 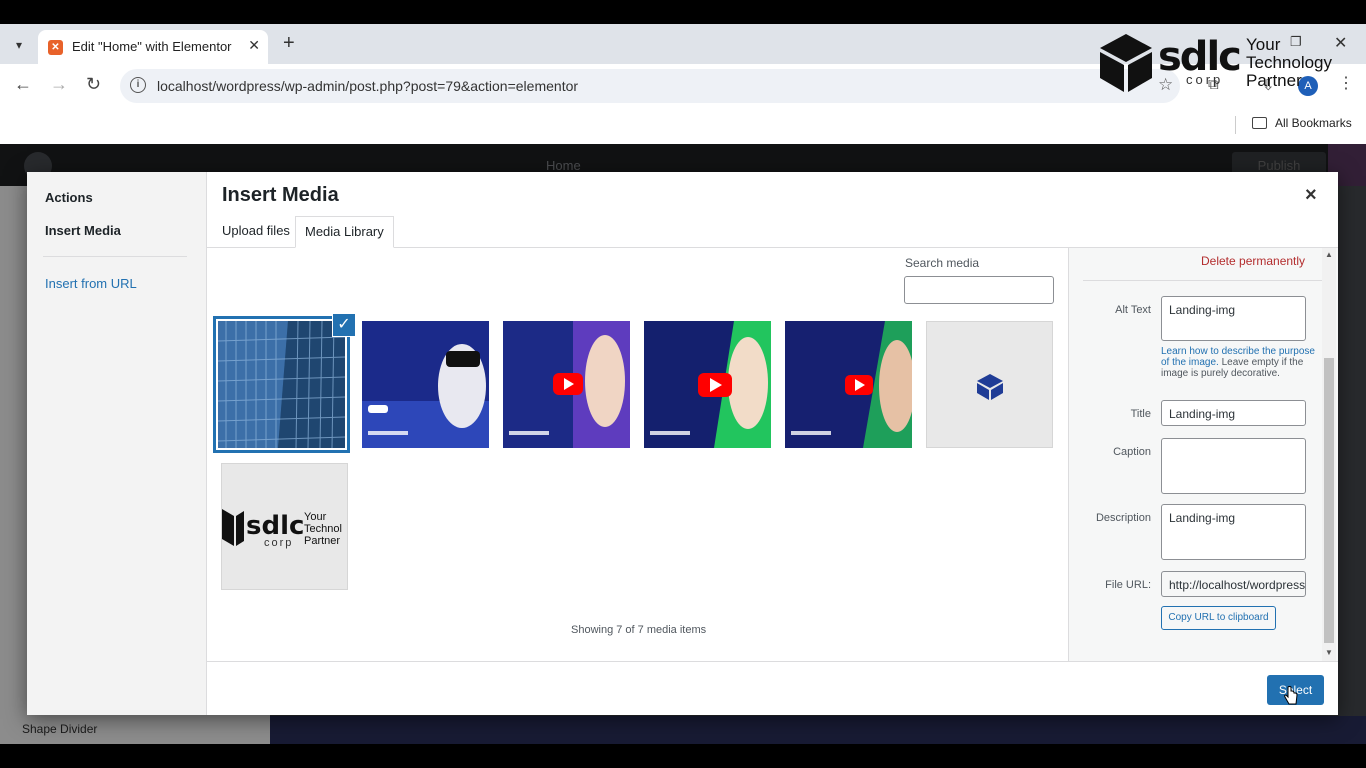 I want to click on sdlc-watermark-logo: sdlc corp Your Technology Partner, so click(x=1223, y=63).